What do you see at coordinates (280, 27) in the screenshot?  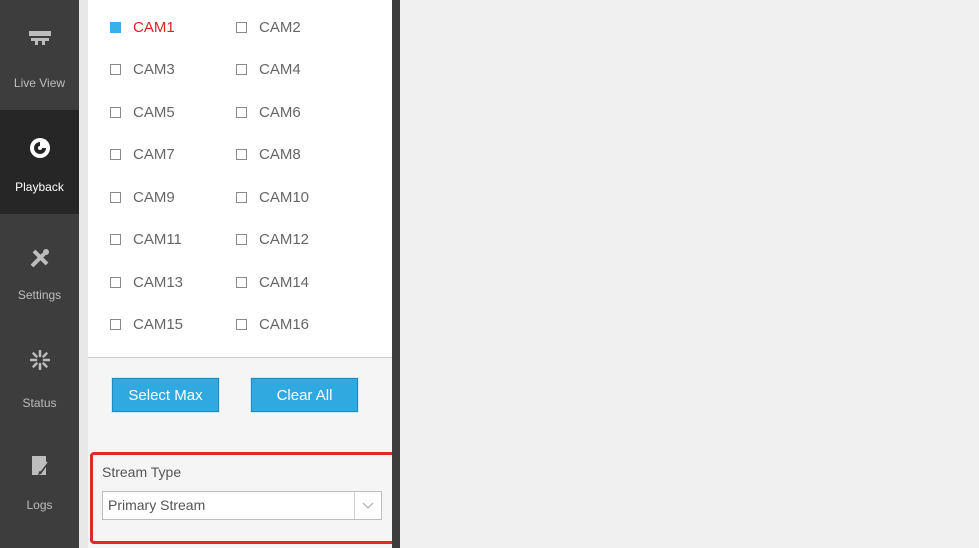 I see `camera-label: CAM2` at bounding box center [280, 27].